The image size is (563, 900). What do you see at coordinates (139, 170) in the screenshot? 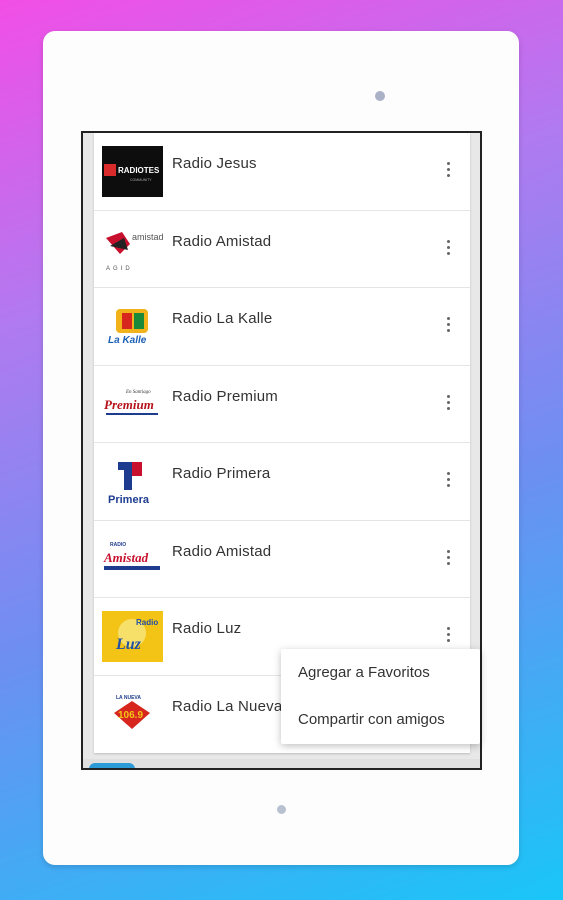
I see `logo-text: RADIOTES` at bounding box center [139, 170].